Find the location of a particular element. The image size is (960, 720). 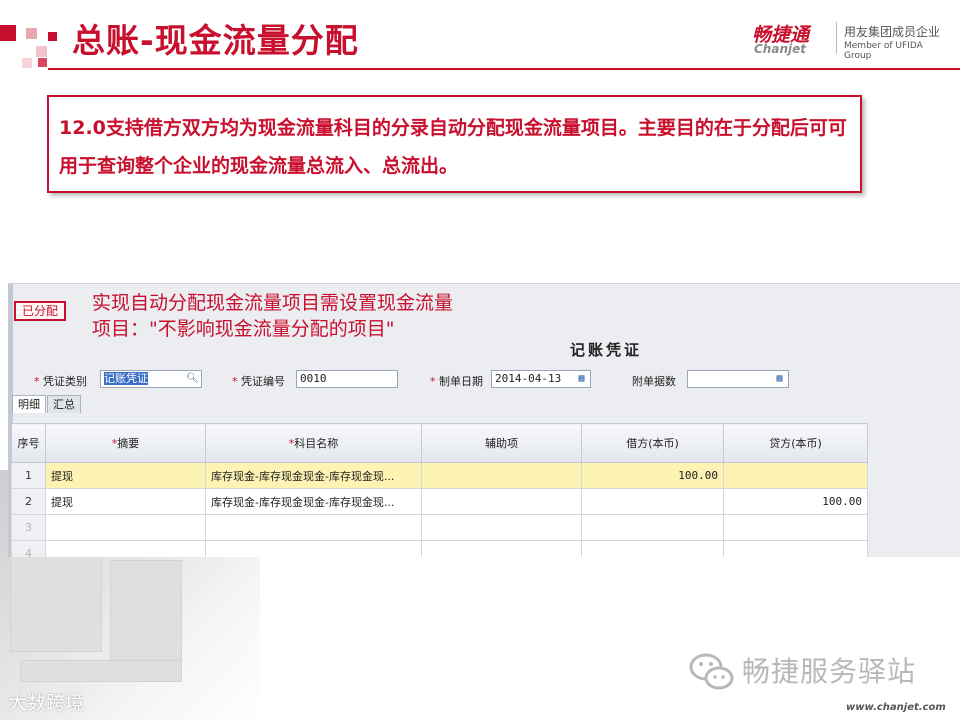

voucher-no-field: 0010 is located at coordinates (347, 379).